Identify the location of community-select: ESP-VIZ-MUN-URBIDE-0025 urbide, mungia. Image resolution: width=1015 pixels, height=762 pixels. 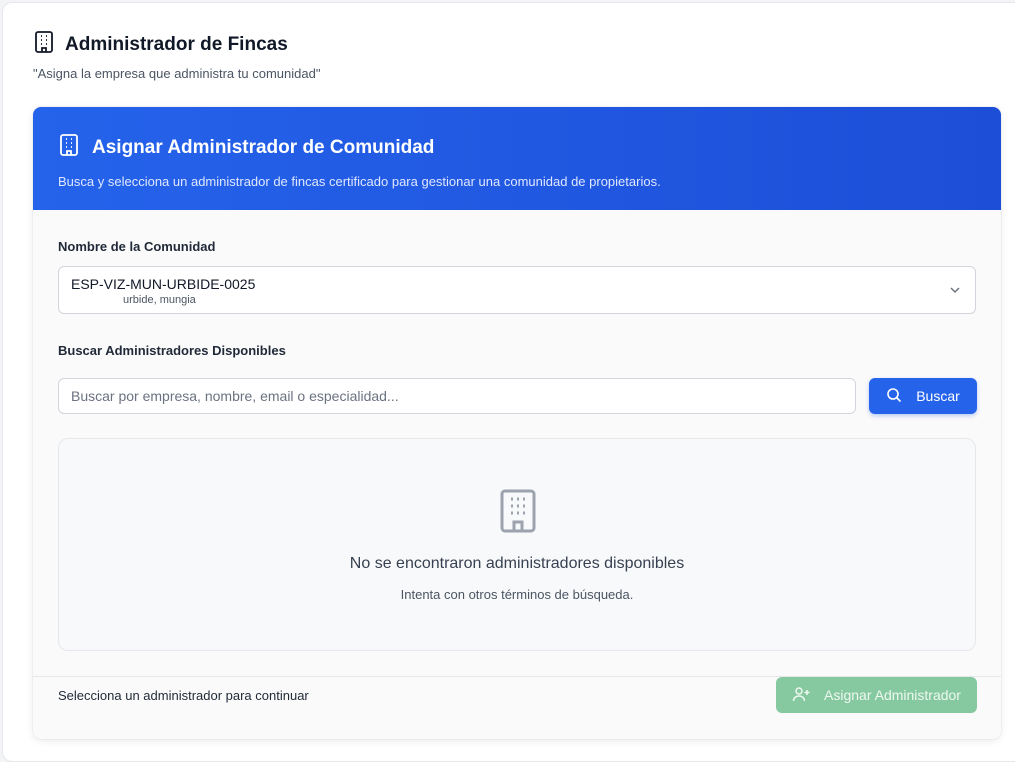
(517, 290).